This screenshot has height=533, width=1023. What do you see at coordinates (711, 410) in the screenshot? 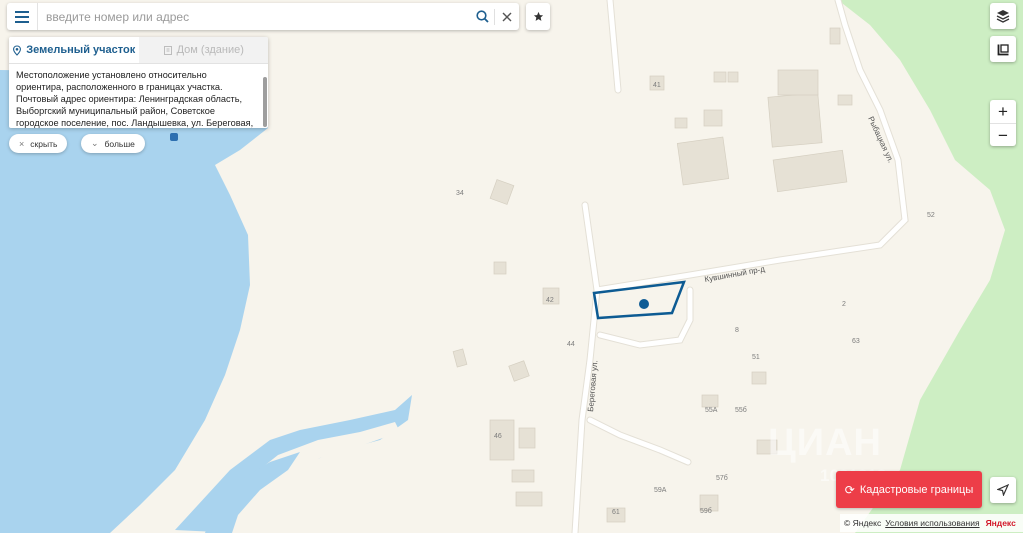
I see `house-number: 55А` at bounding box center [711, 410].